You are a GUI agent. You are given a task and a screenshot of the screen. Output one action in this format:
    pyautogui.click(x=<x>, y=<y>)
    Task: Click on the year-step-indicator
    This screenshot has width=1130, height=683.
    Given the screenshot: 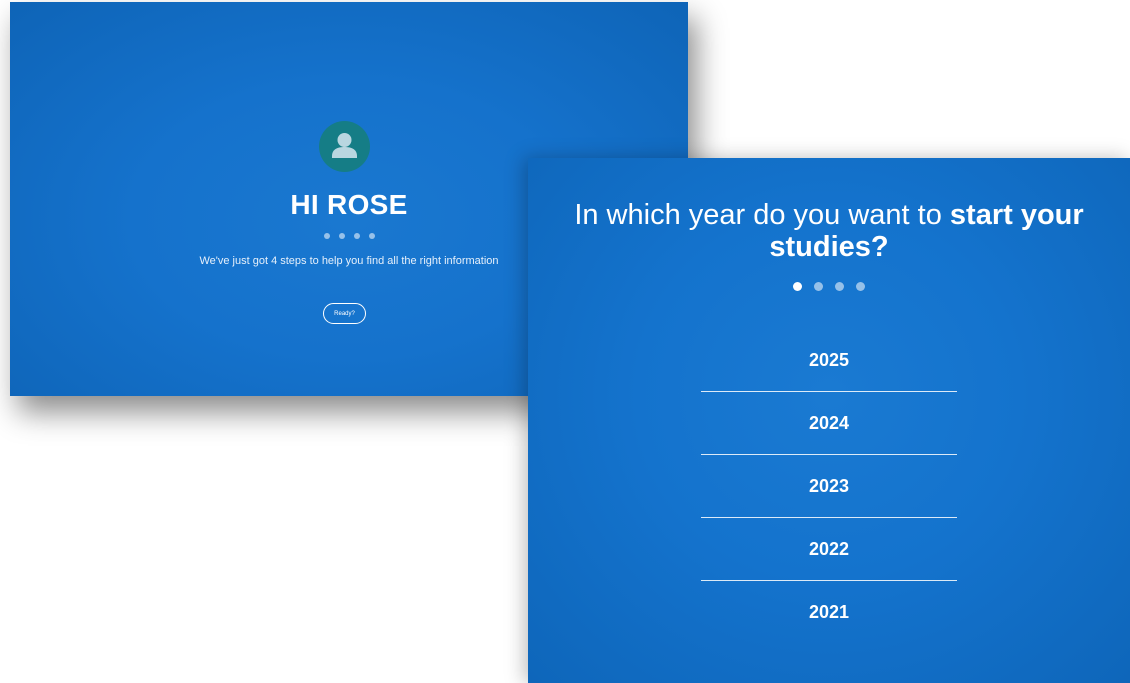 What is the action you would take?
    pyautogui.click(x=829, y=286)
    